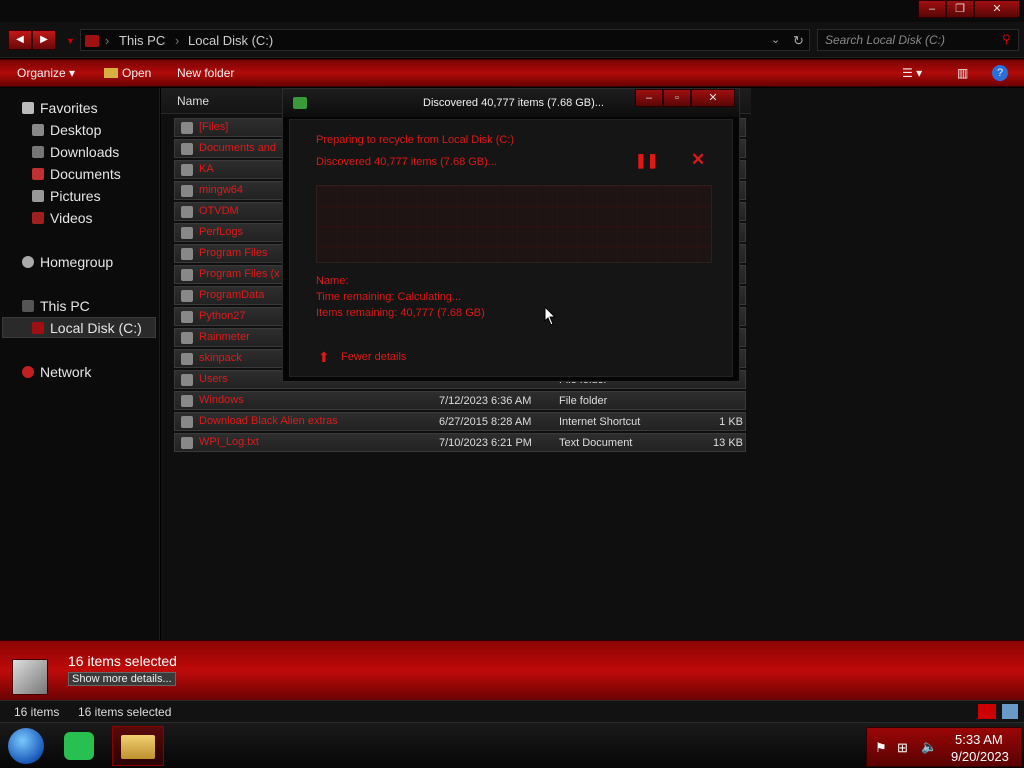  I want to click on help-icon: ?, so click(1000, 73).